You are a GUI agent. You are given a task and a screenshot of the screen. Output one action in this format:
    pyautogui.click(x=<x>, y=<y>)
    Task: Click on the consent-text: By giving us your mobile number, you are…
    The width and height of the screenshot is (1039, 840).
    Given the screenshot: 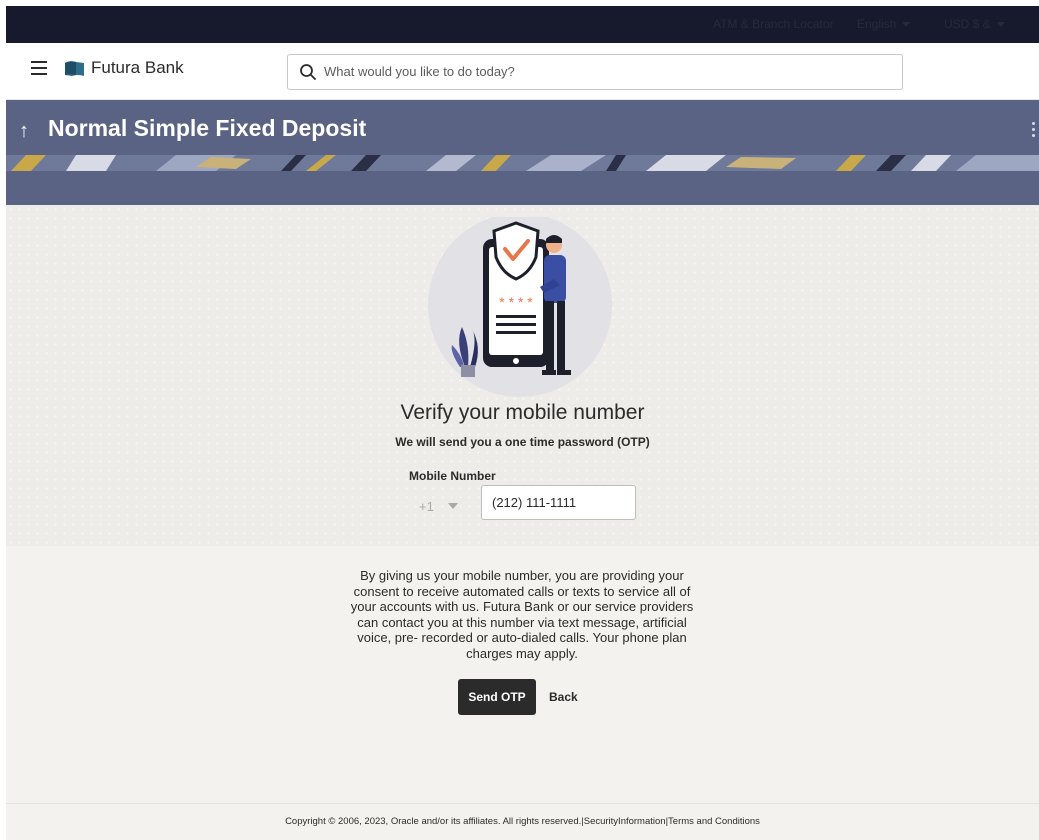 What is the action you would take?
    pyautogui.click(x=522, y=614)
    